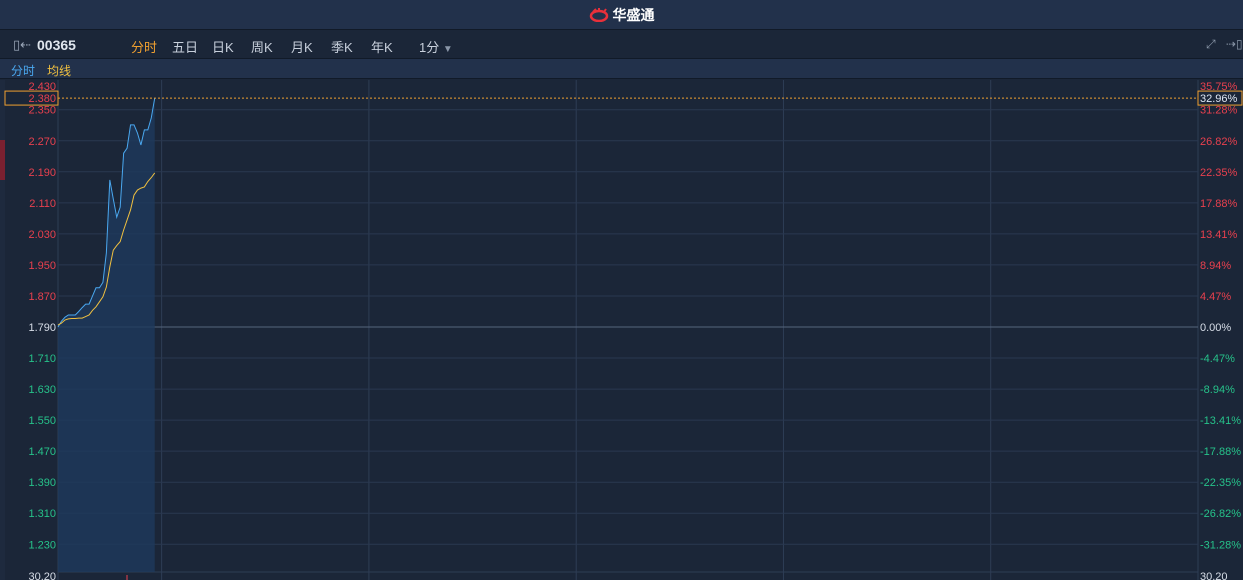 This screenshot has height=580, width=1243. I want to click on percent-tick-label: 35.75%, so click(1219, 87).